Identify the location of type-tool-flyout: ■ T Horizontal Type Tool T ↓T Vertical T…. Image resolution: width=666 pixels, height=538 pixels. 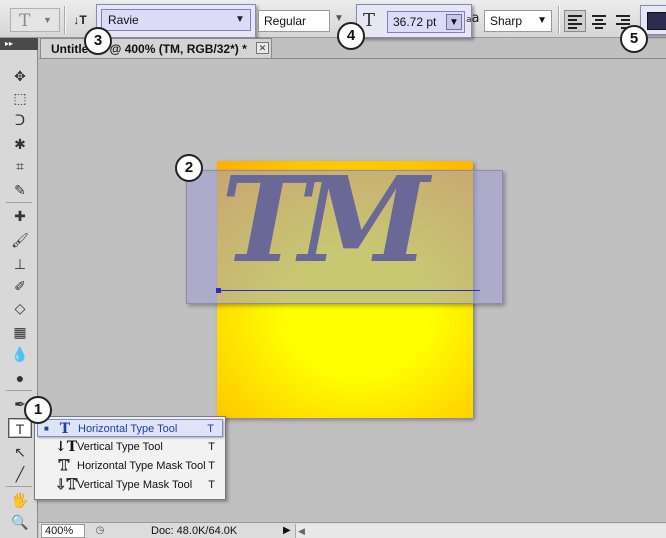
(130, 458).